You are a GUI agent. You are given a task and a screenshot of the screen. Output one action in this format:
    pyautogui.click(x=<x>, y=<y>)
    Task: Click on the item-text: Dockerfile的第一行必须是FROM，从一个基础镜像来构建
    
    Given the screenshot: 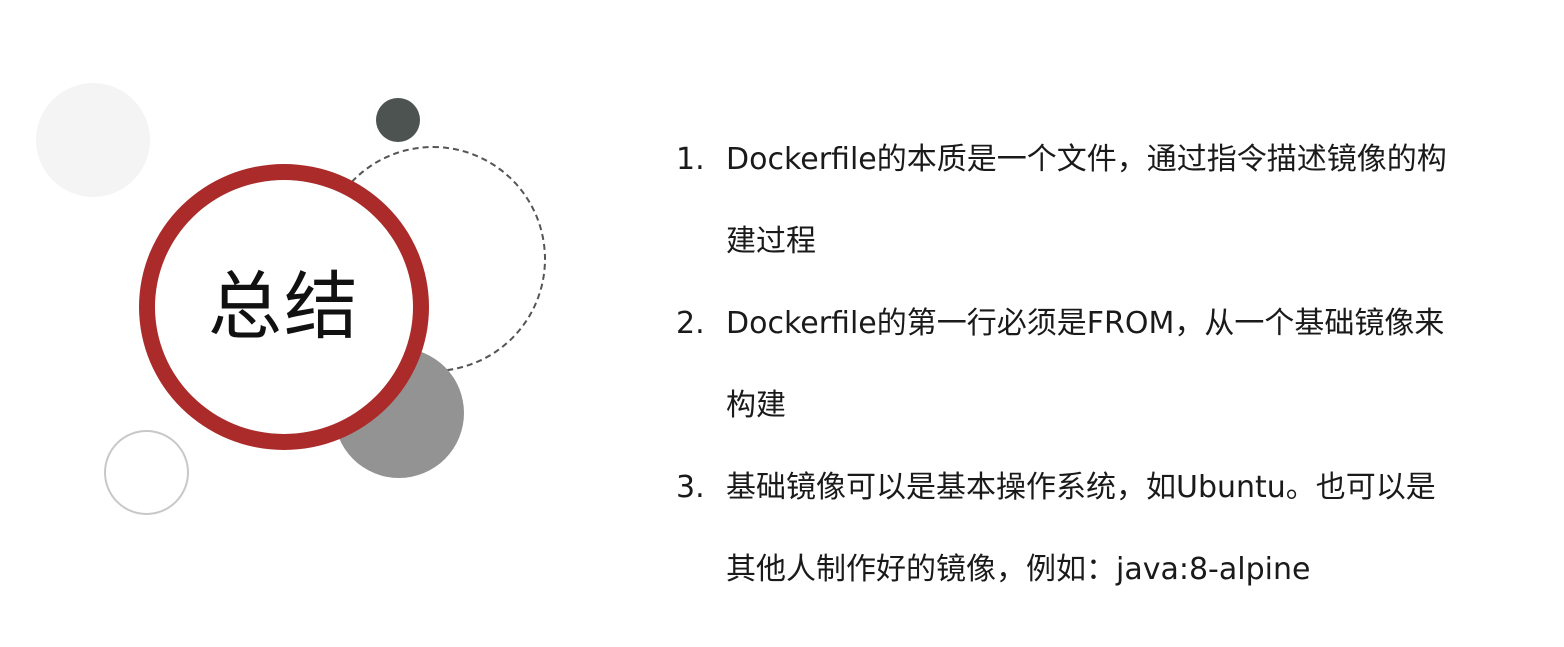 What is the action you would take?
    pyautogui.click(x=1085, y=364)
    